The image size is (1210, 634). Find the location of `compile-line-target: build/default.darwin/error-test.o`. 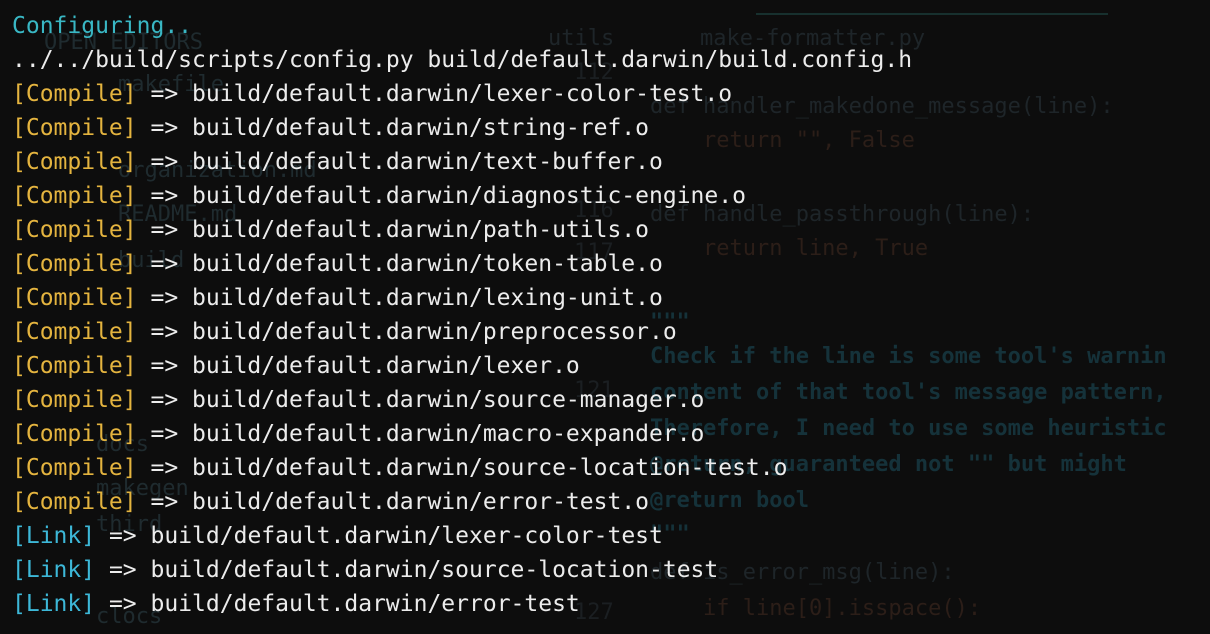

compile-line-target: build/default.darwin/error-test.o is located at coordinates (421, 502).